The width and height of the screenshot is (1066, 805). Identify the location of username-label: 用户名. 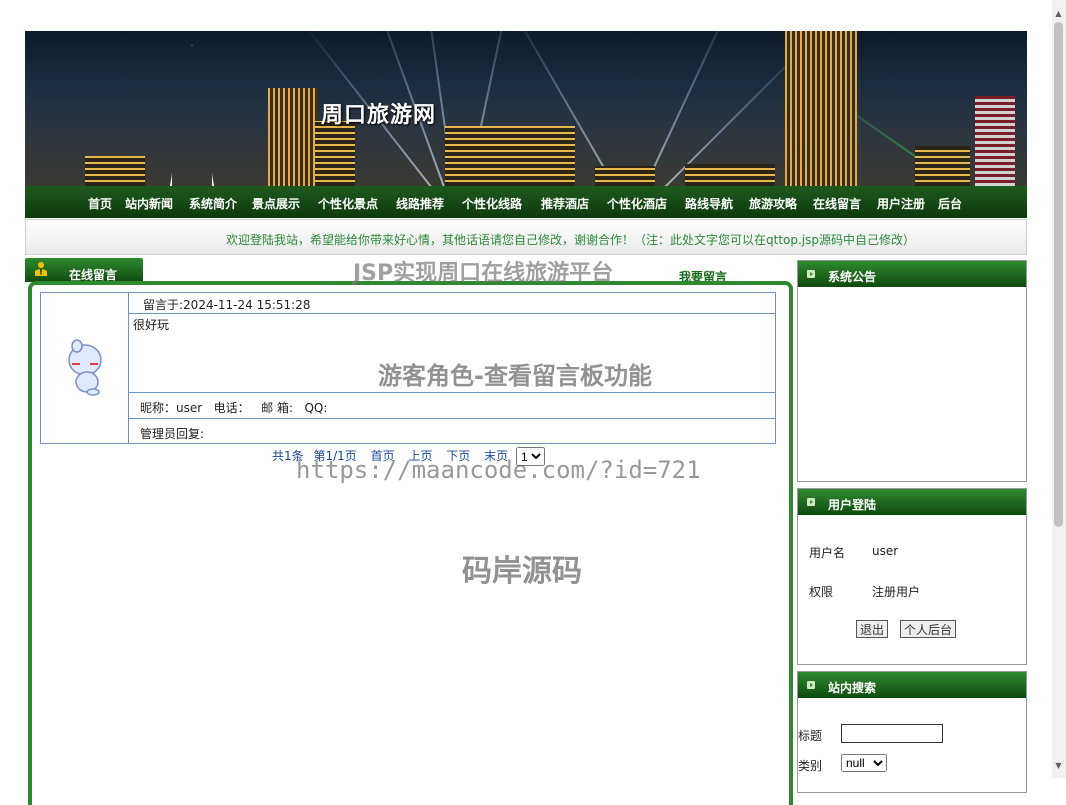
(827, 552).